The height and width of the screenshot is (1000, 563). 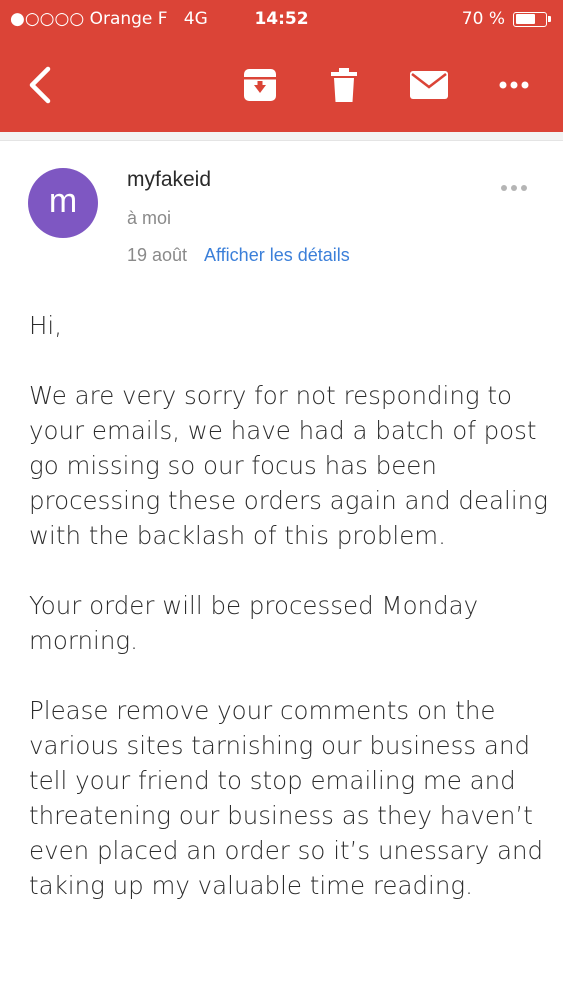 I want to click on show-details-link: Afficher les détails, so click(x=277, y=255).